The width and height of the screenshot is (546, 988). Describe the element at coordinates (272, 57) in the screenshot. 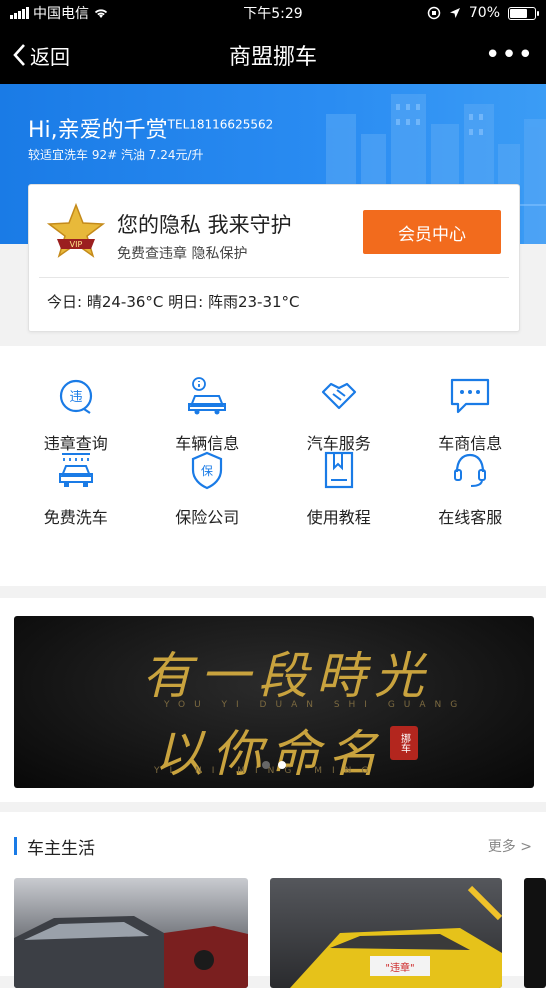

I see `page-title: 商盟挪车` at that location.